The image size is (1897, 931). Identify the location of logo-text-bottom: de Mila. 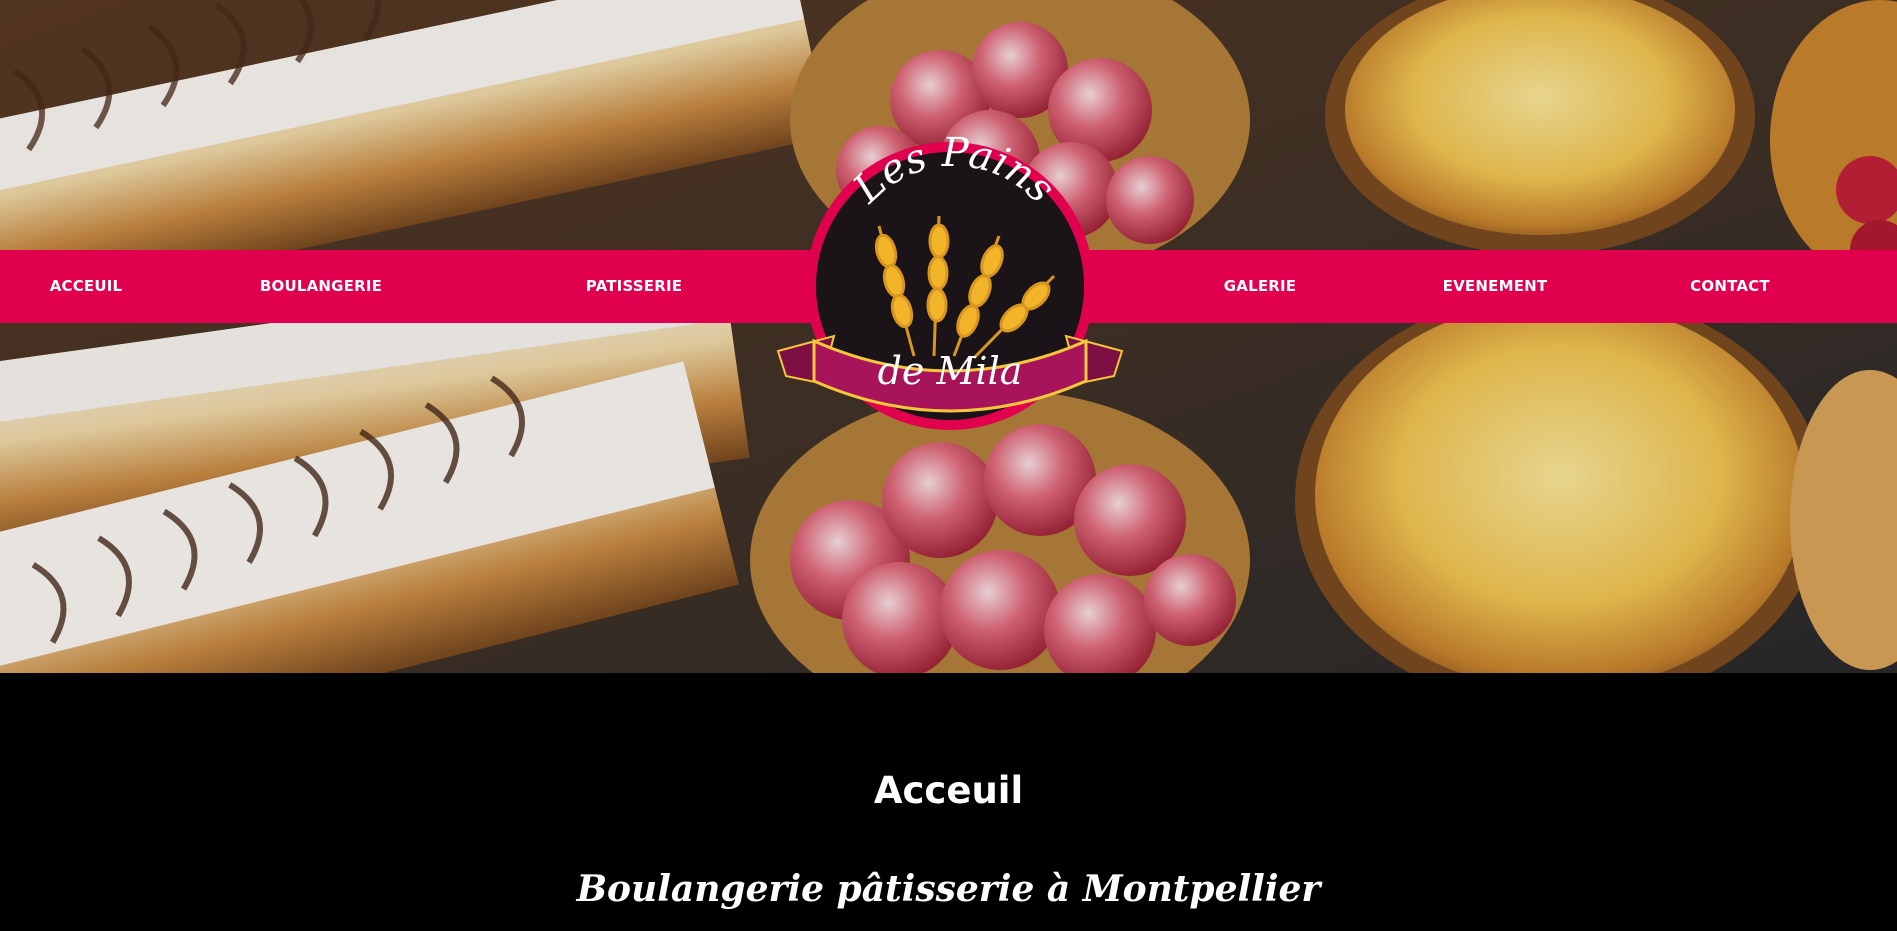
(950, 371).